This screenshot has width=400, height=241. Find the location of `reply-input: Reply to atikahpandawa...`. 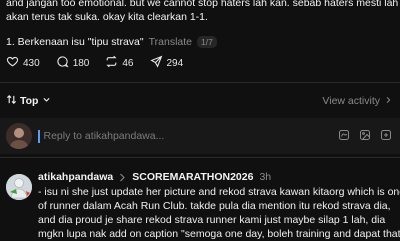

reply-input: Reply to atikahpandawa... is located at coordinates (173, 136).